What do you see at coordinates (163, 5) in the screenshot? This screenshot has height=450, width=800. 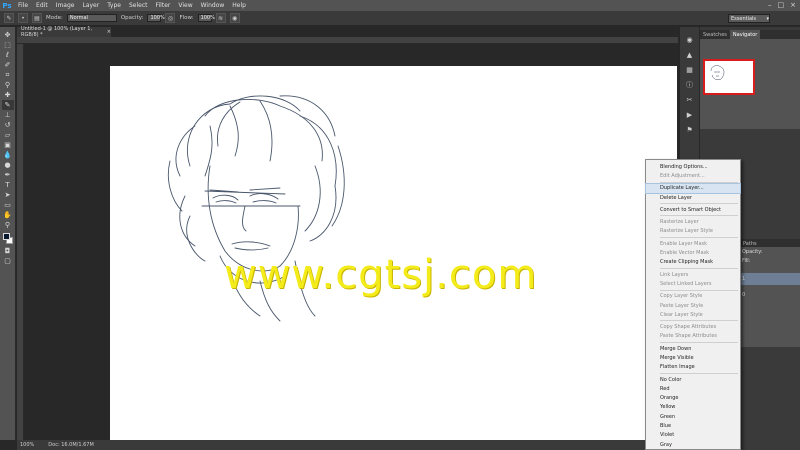 I see `menu-filter: Filter` at bounding box center [163, 5].